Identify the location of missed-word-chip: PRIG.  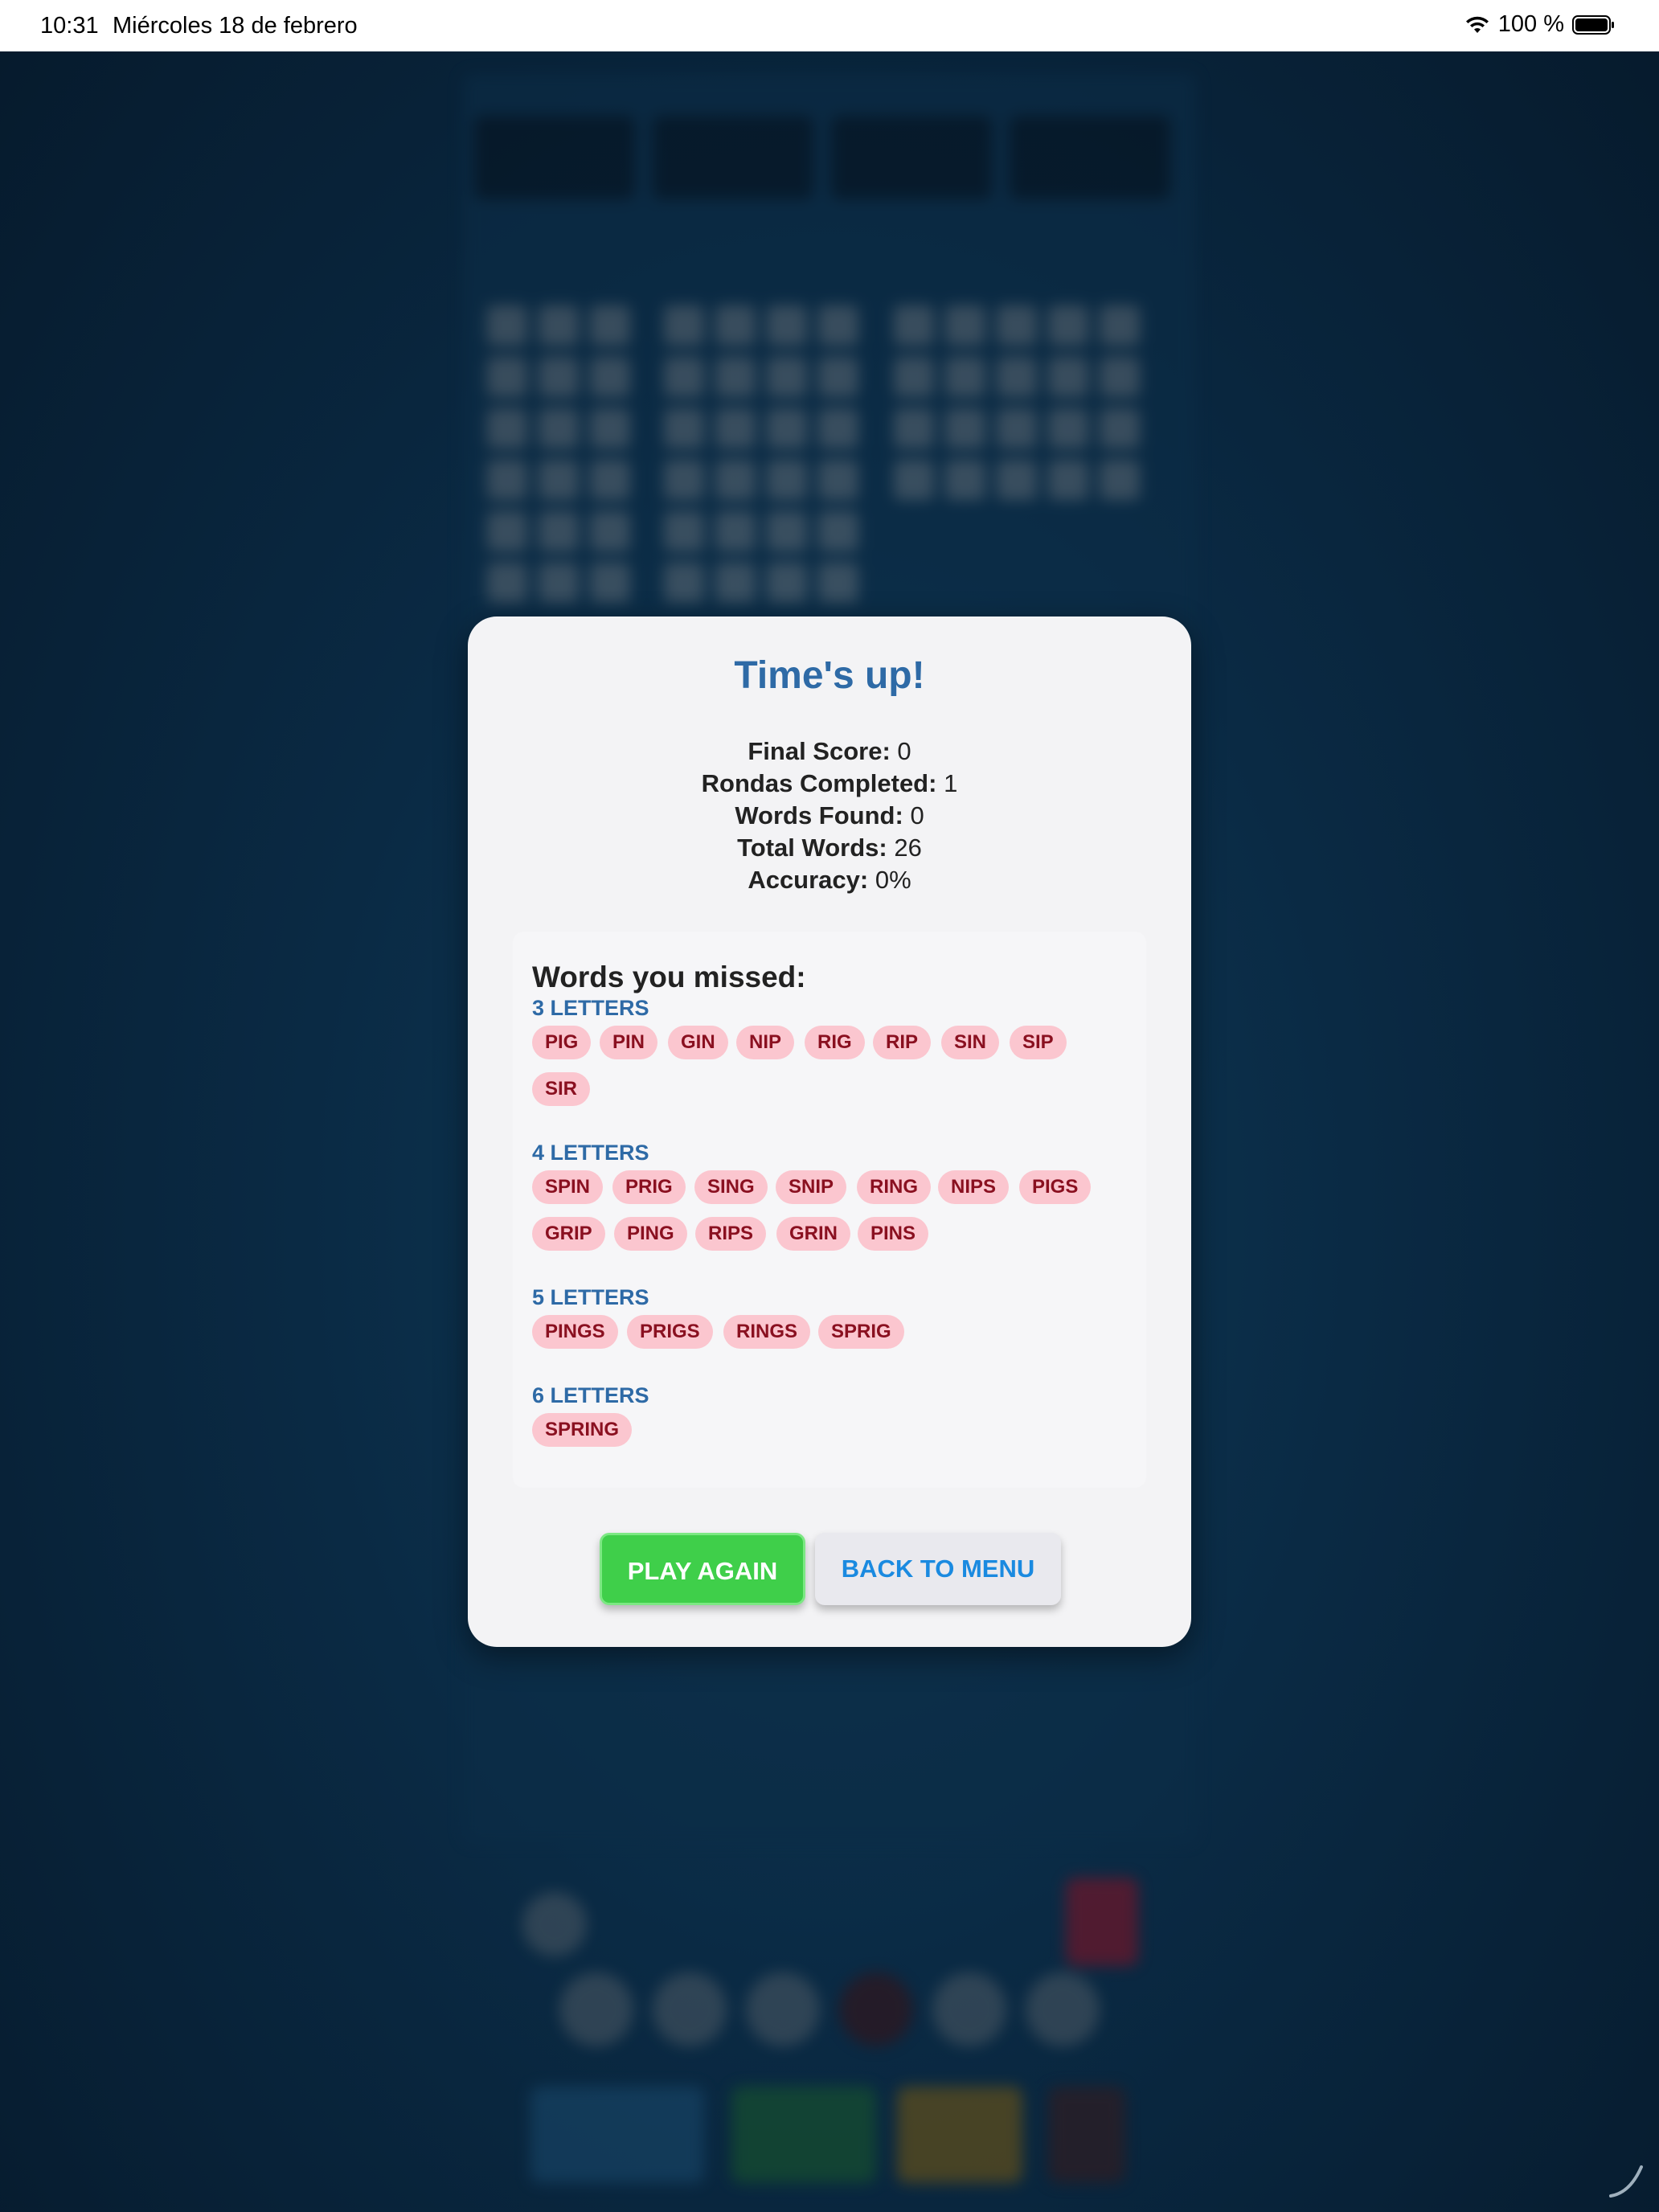
(649, 1187).